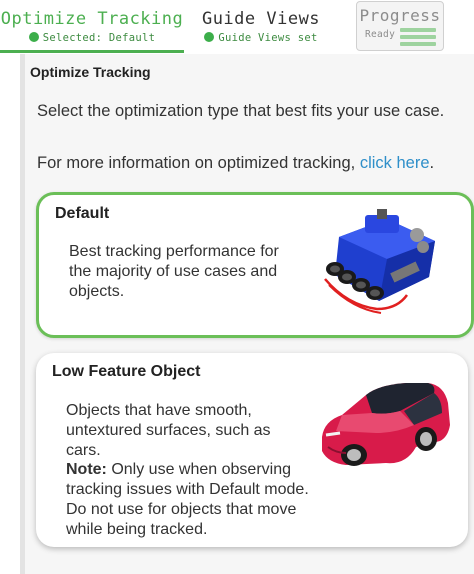  I want to click on tab-progress-title: Progress, so click(400, 15).